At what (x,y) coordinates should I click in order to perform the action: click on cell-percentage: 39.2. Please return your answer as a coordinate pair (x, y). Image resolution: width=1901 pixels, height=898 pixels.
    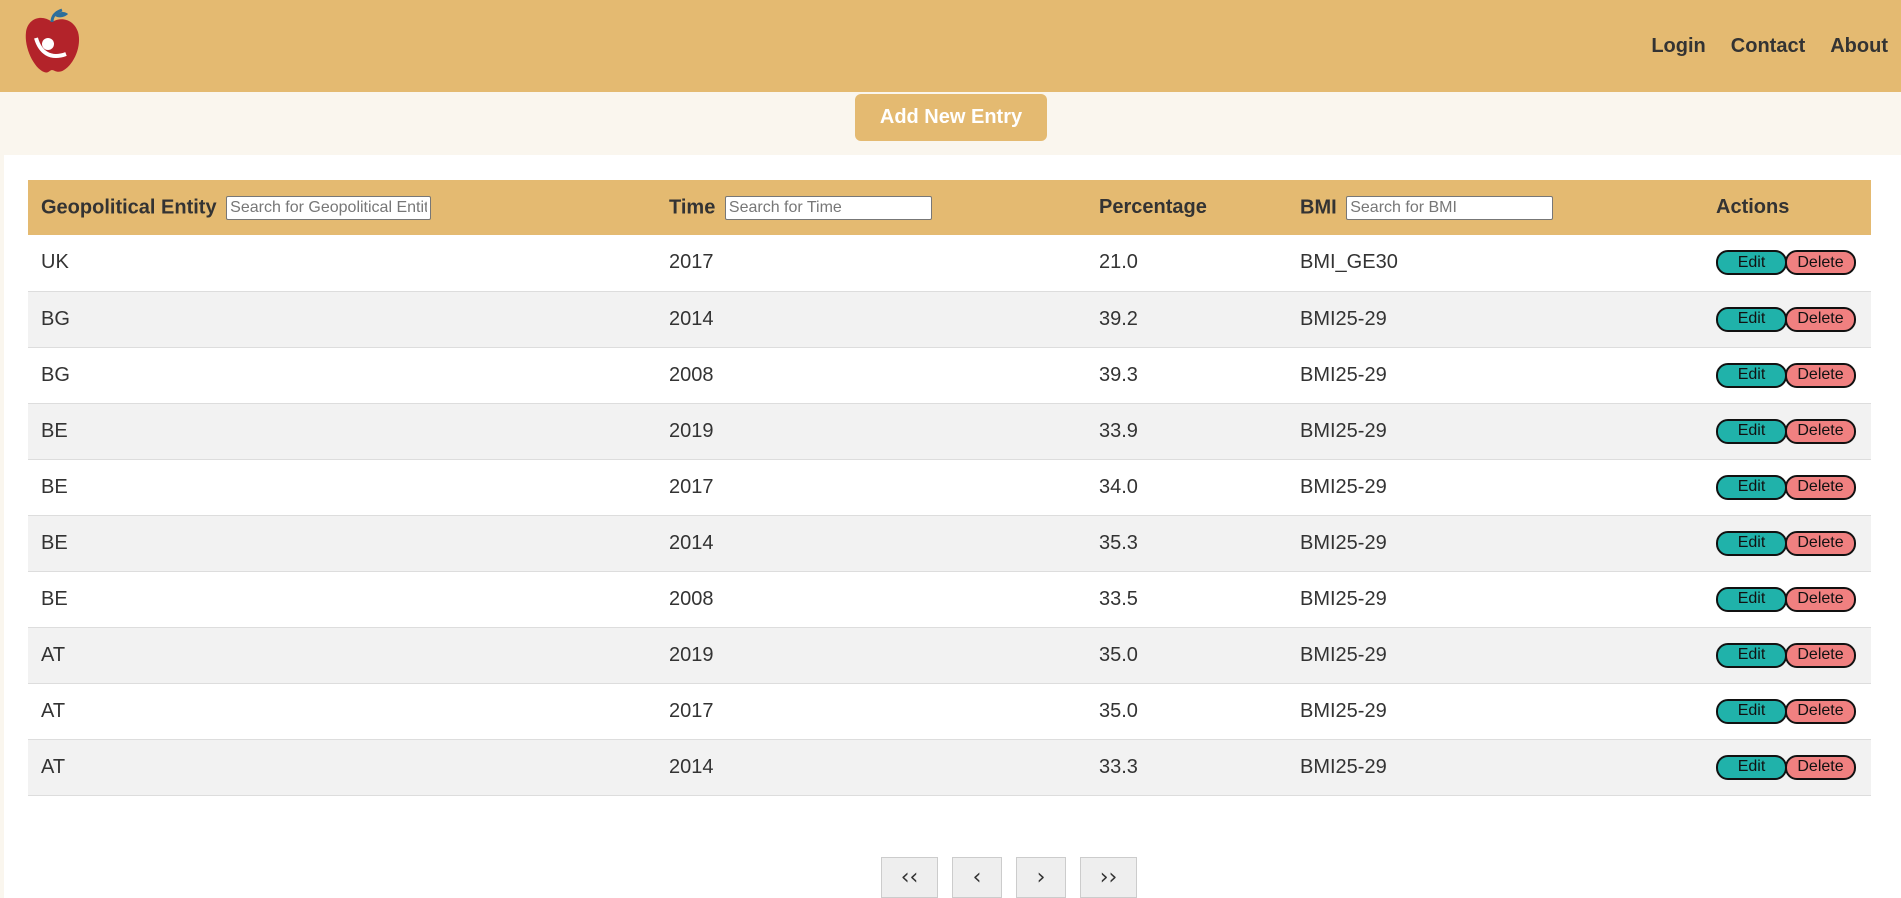
    Looking at the image, I should click on (1118, 318).